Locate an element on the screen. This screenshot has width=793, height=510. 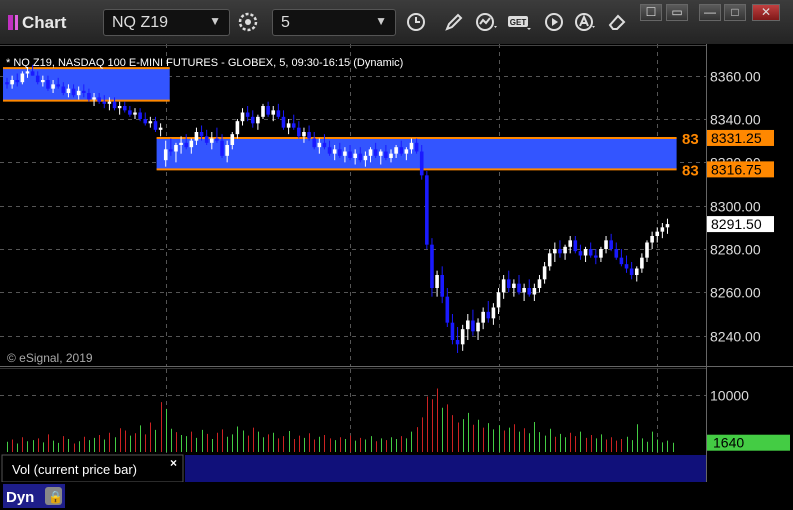
gear-icon is located at coordinates (248, 22).